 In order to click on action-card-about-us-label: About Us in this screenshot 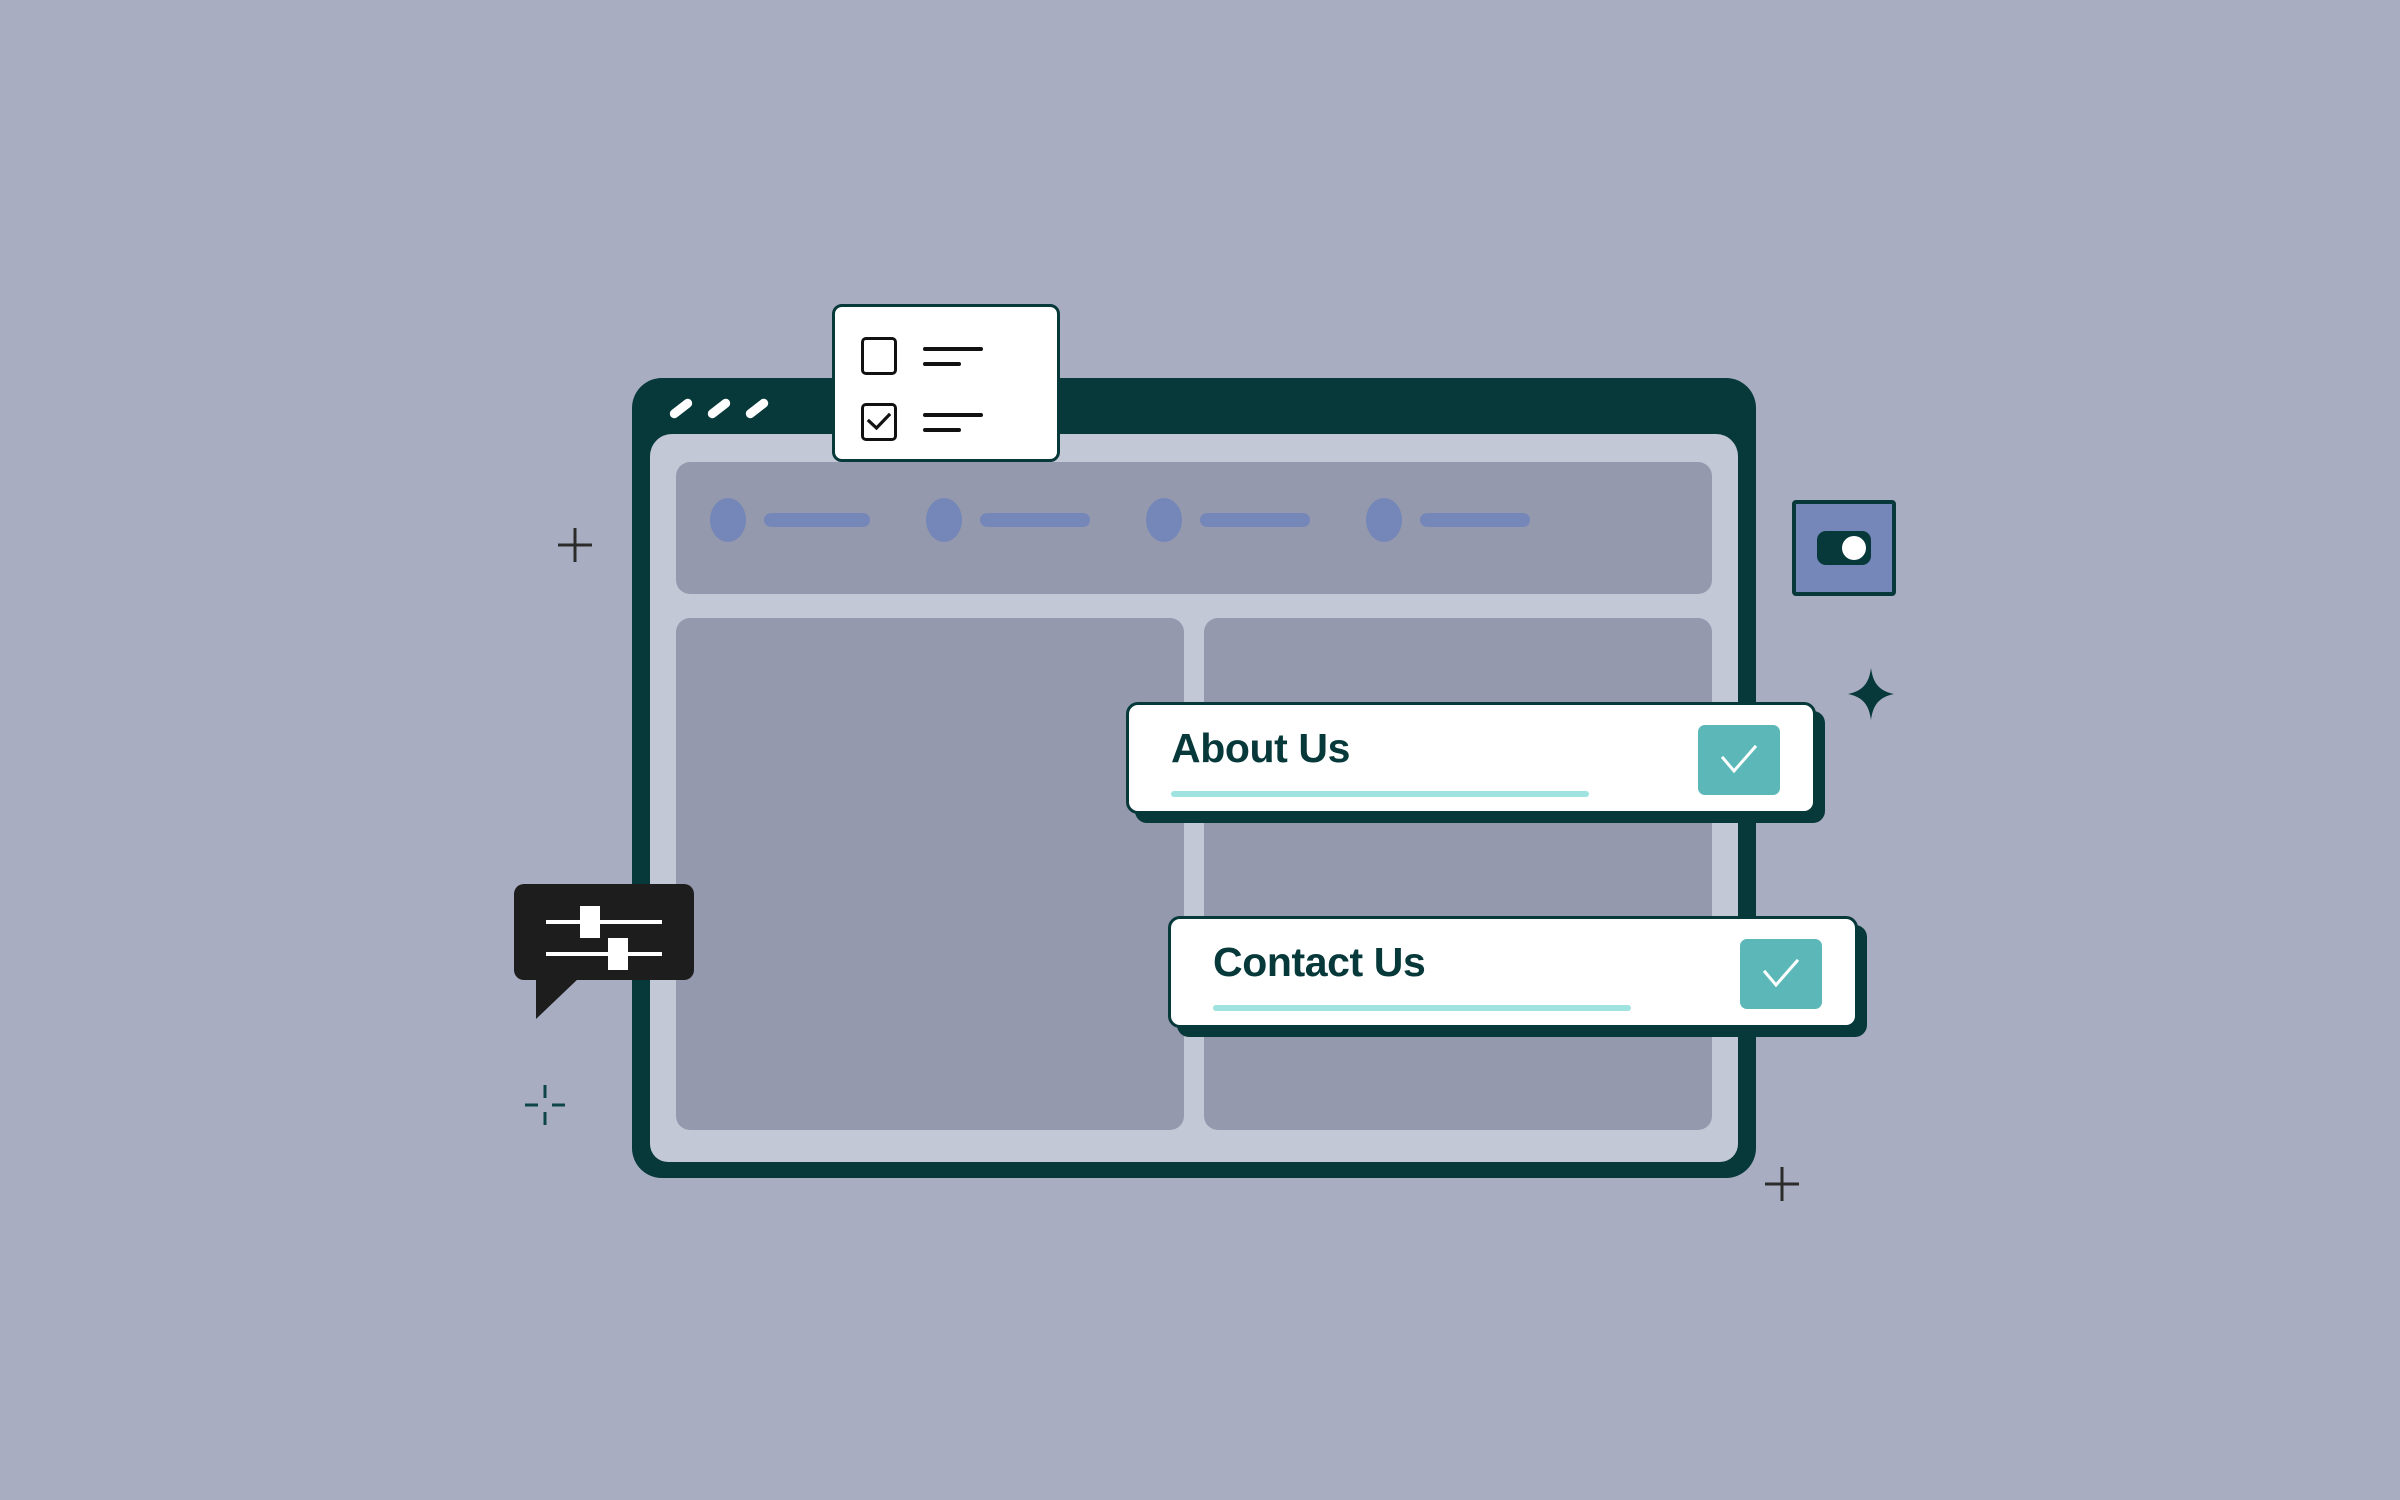, I will do `click(1260, 748)`.